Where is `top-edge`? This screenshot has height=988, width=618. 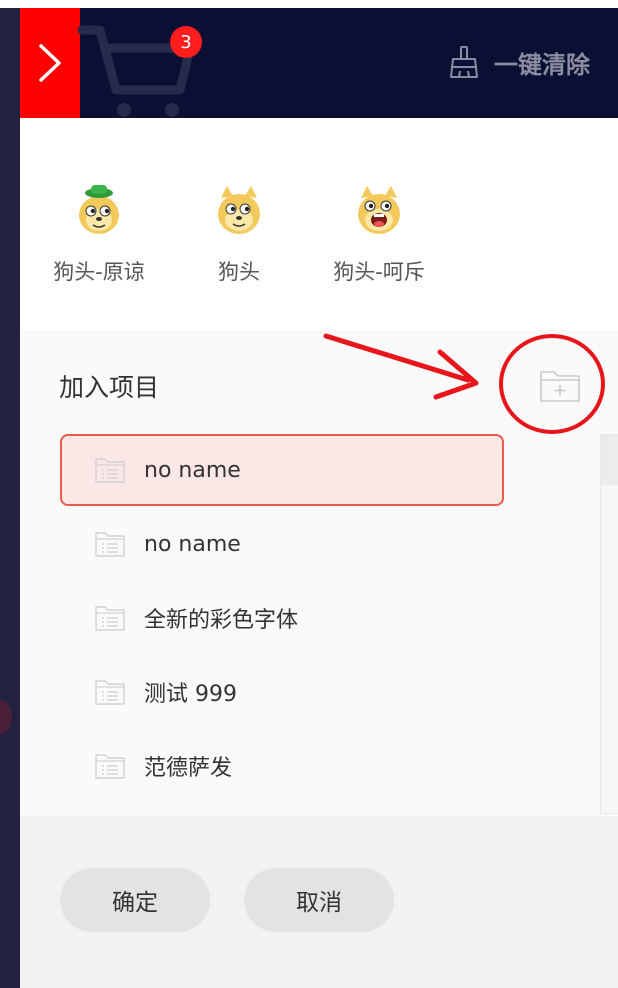
top-edge is located at coordinates (309, 4).